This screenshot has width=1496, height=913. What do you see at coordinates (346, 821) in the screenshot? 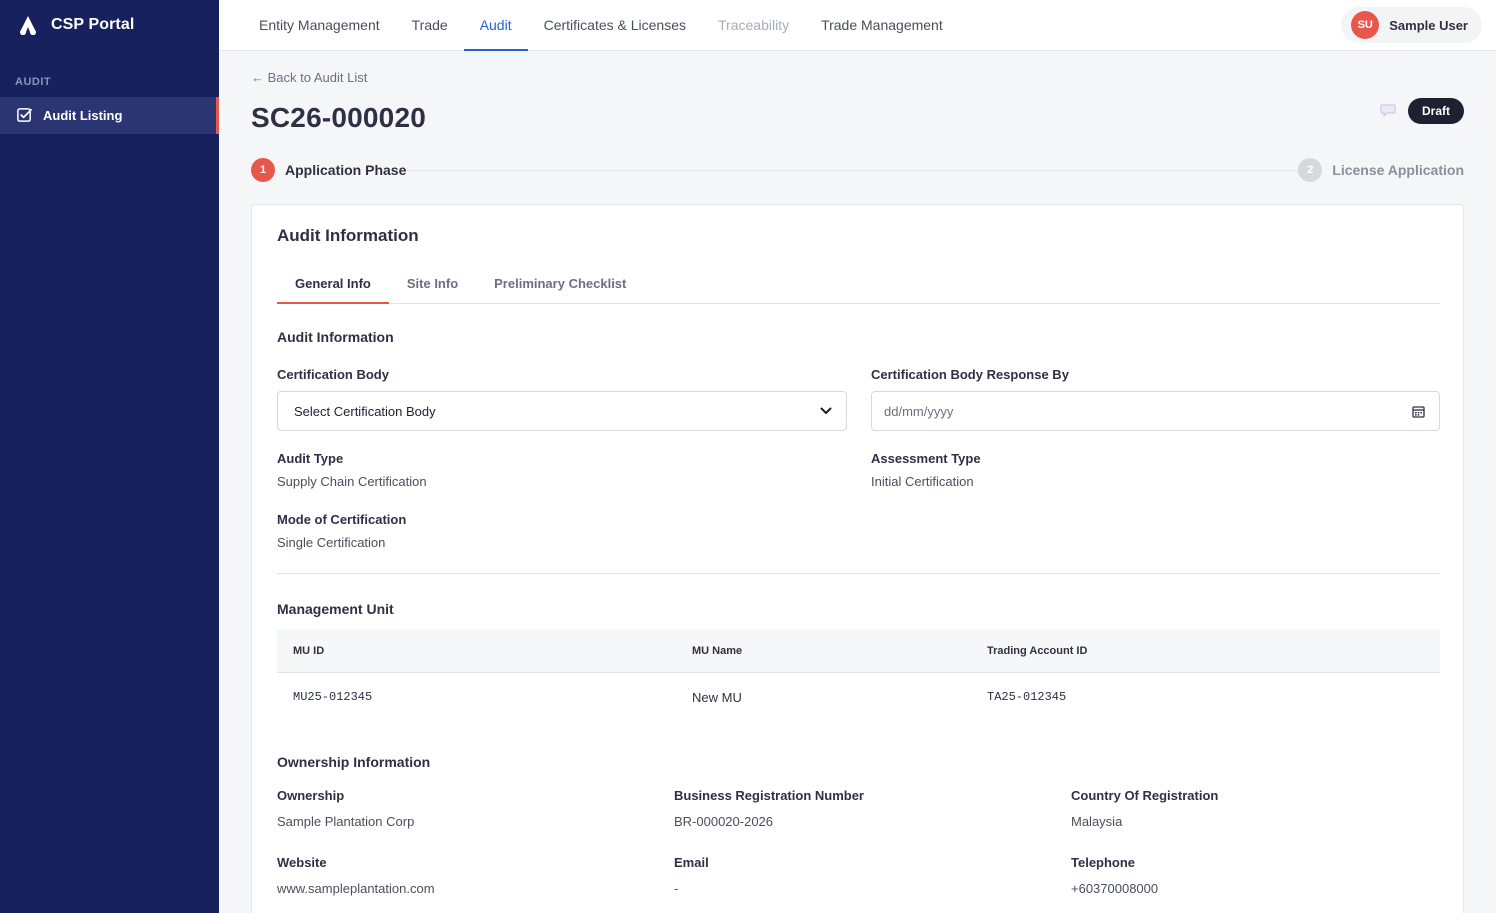
I see `ownership-value: Sample Plantation Corp` at bounding box center [346, 821].